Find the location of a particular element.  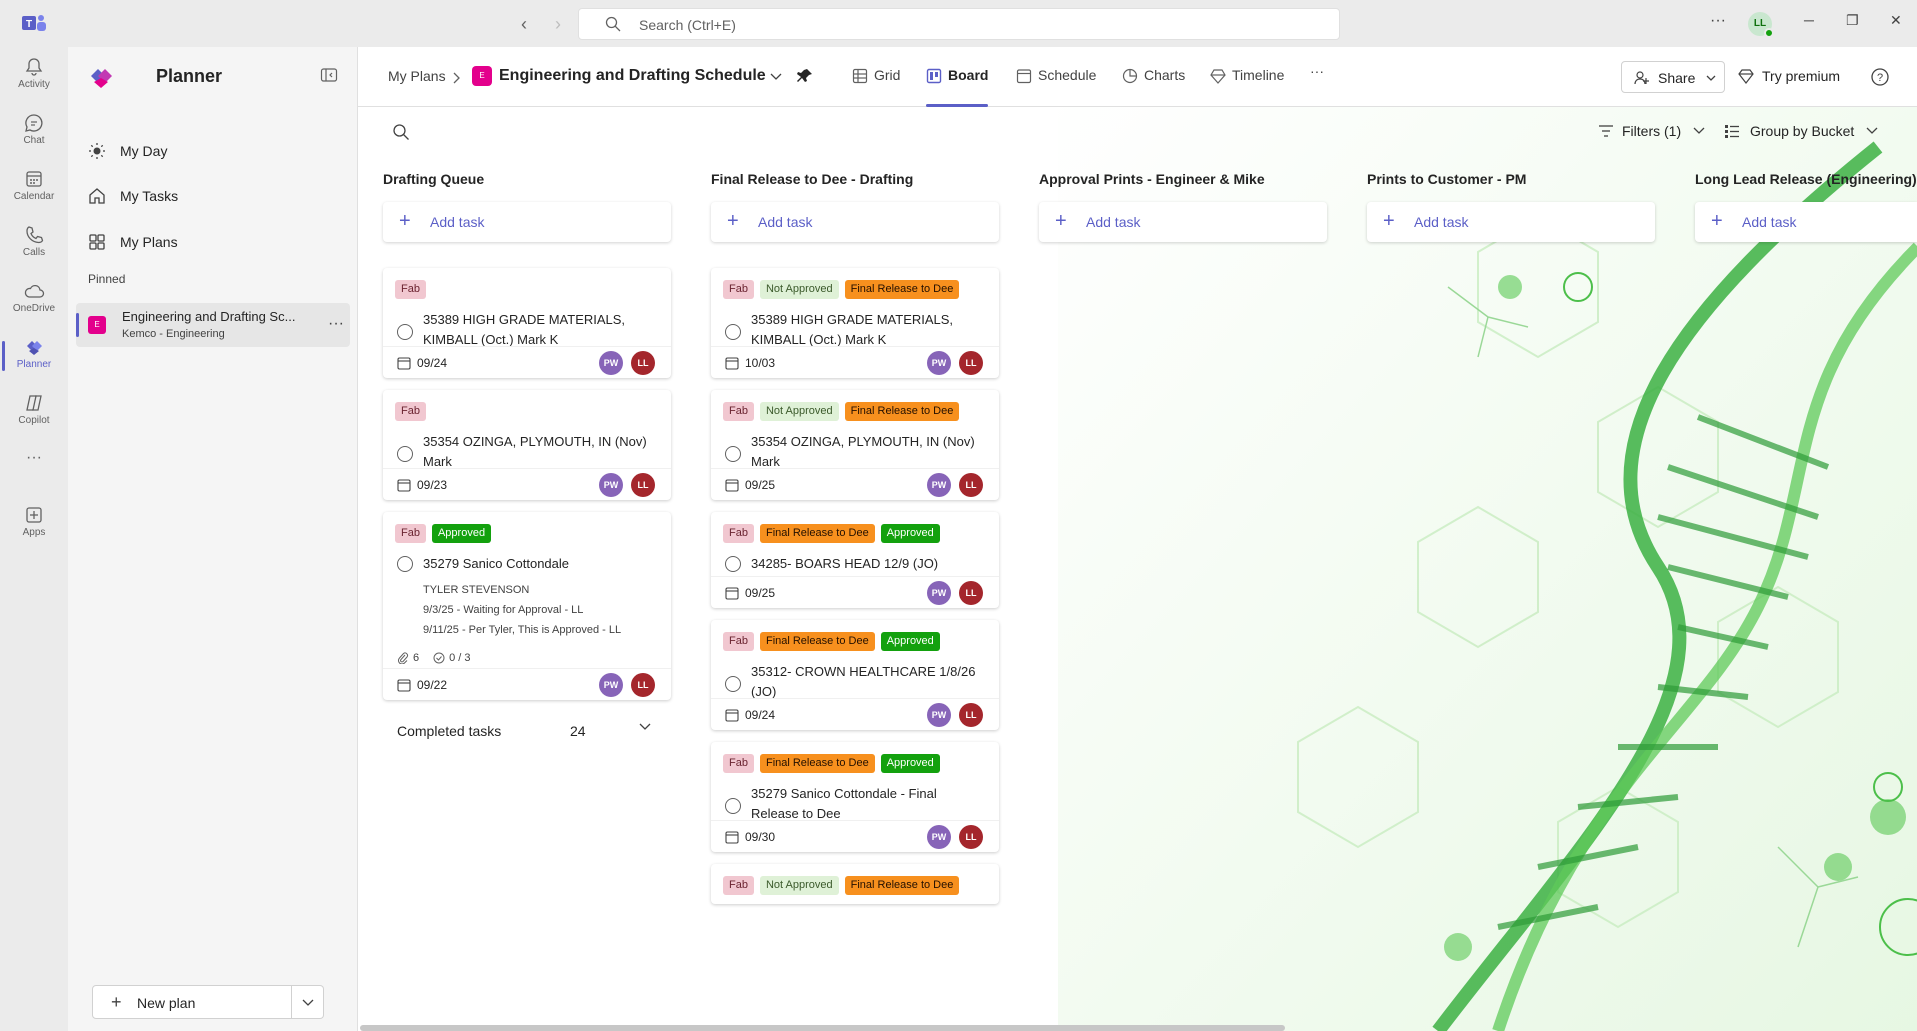

tab-schedule: Schedule is located at coordinates (1056, 87).